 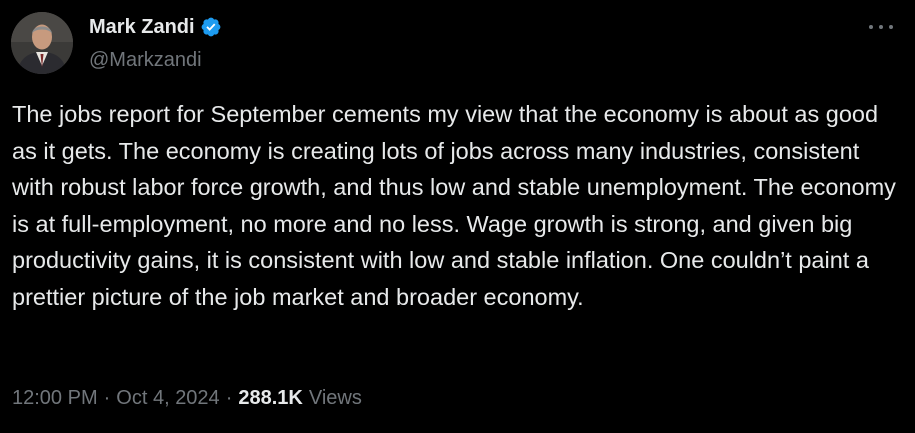 I want to click on verified-badge-icon, so click(x=211, y=27).